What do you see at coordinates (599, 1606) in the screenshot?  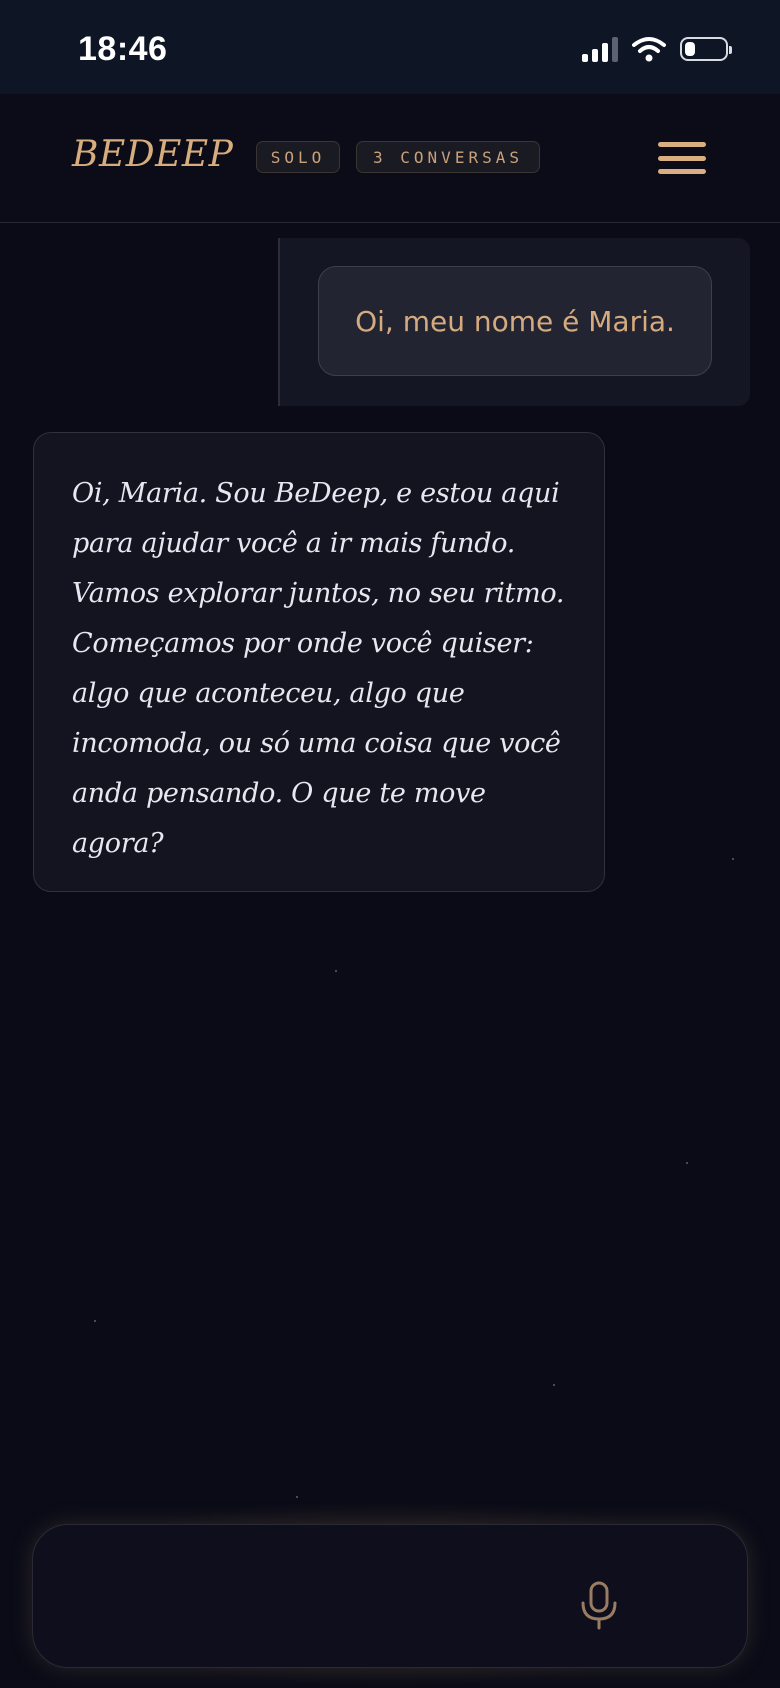 I see `microphone-icon` at bounding box center [599, 1606].